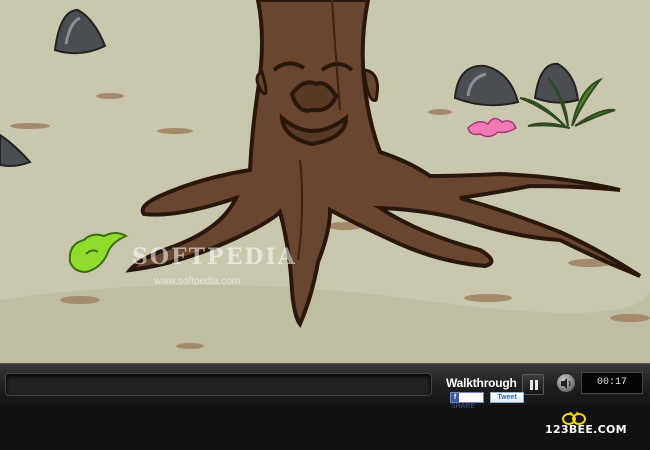 Image resolution: width=650 pixels, height=450 pixels. Describe the element at coordinates (533, 384) in the screenshot. I see `pause-button` at that location.